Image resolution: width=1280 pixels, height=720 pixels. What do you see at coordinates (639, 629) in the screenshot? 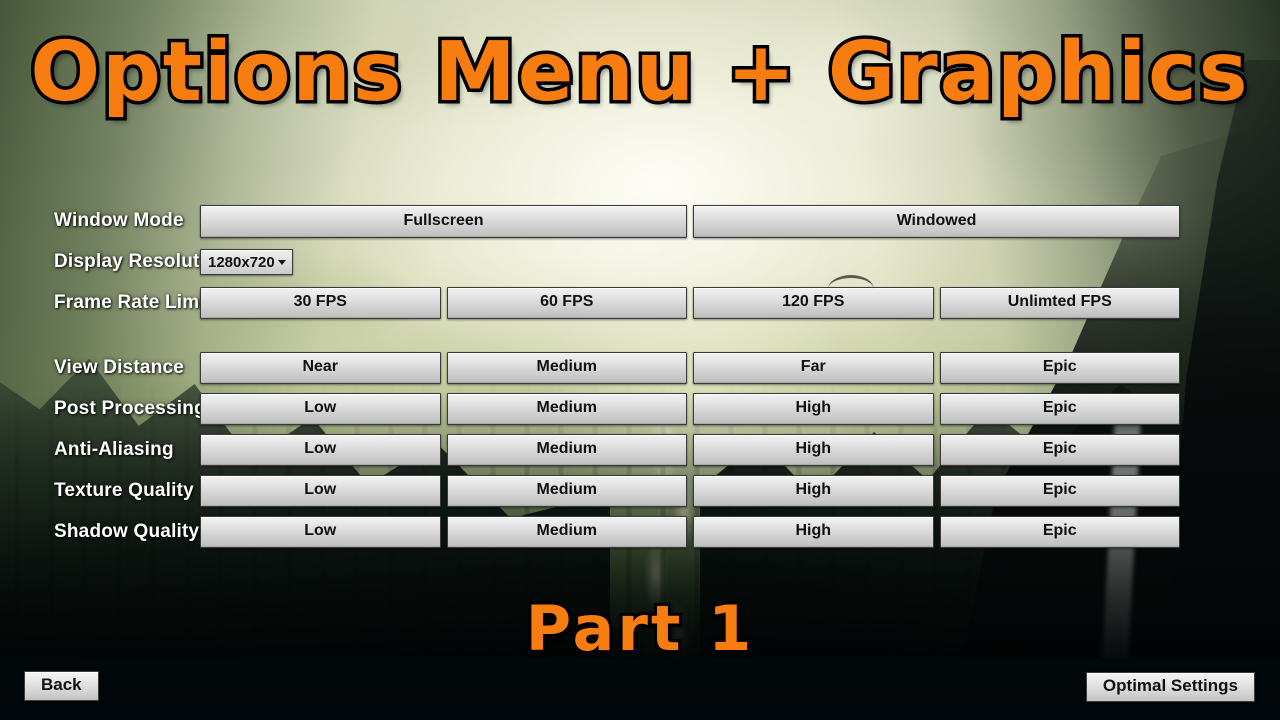
I see `part-subtitle: Part 1` at bounding box center [639, 629].